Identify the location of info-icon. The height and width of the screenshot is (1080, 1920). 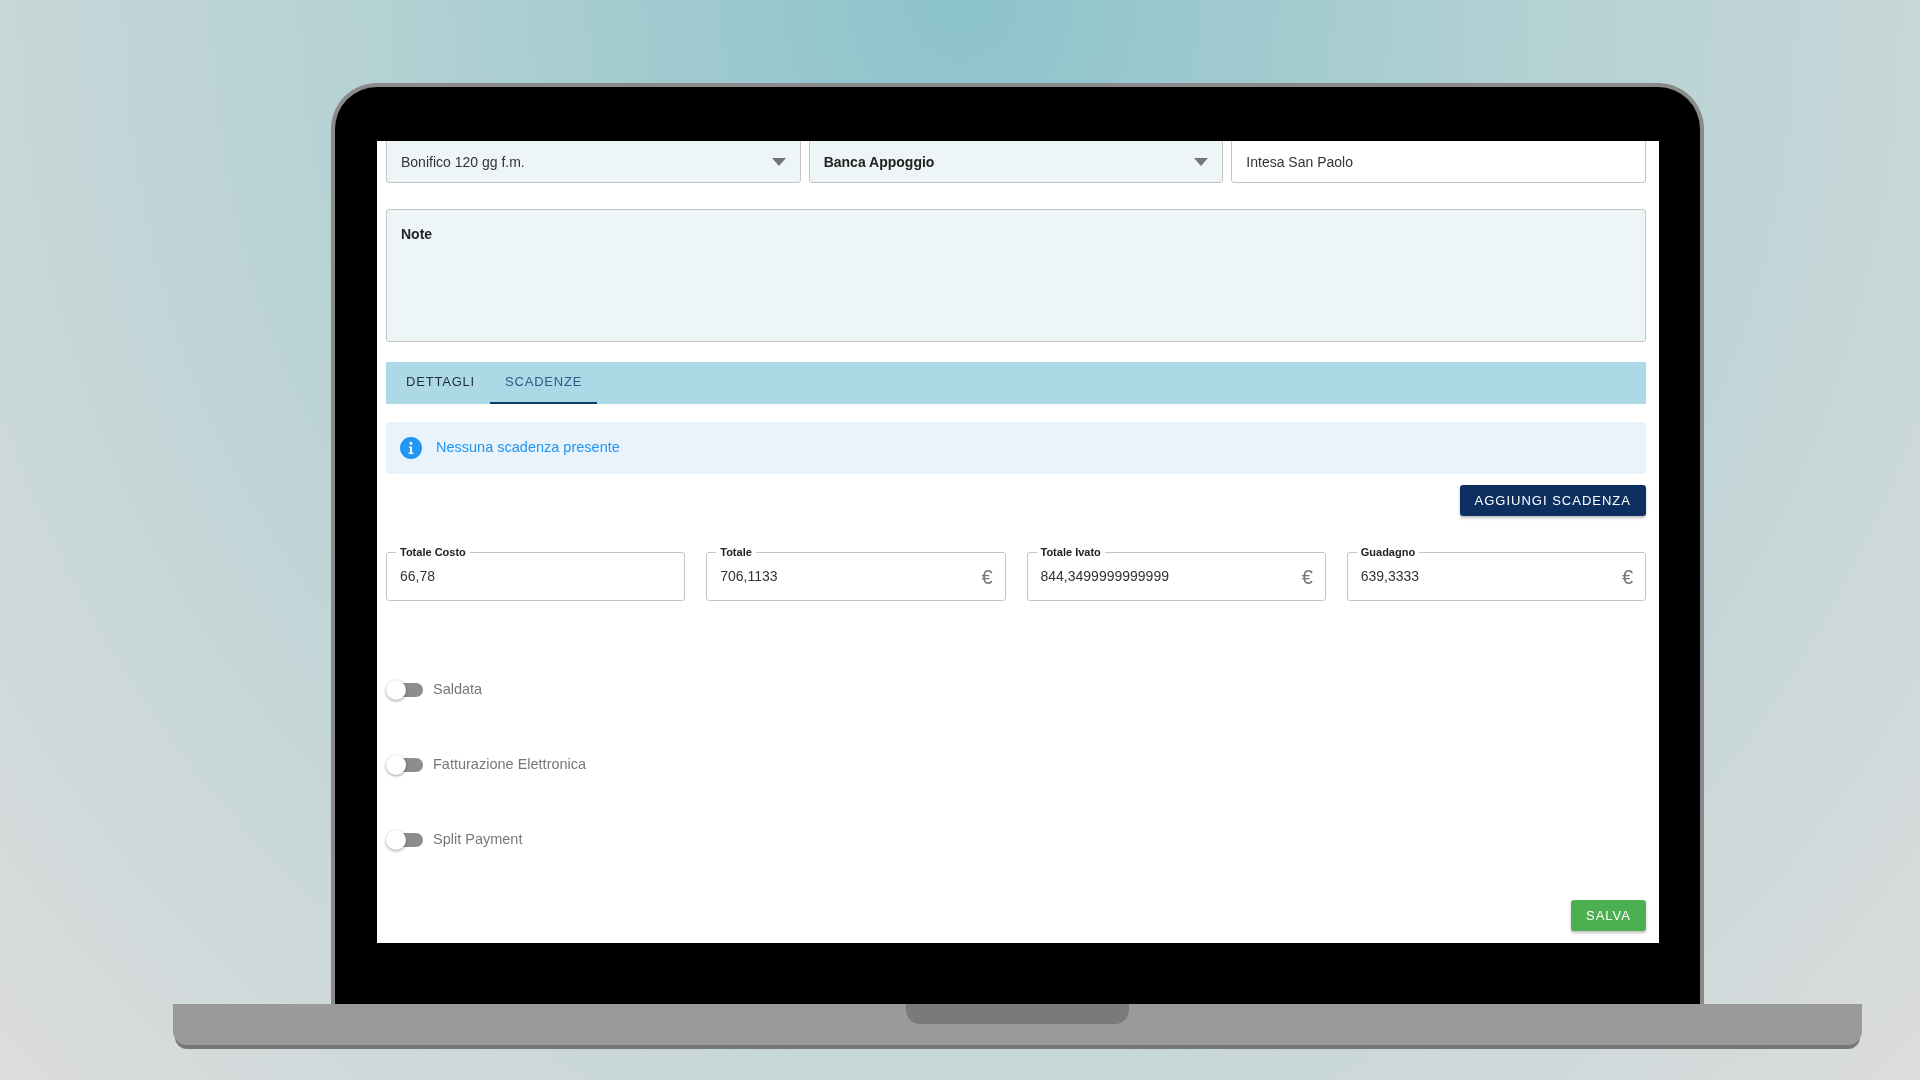
(411, 448).